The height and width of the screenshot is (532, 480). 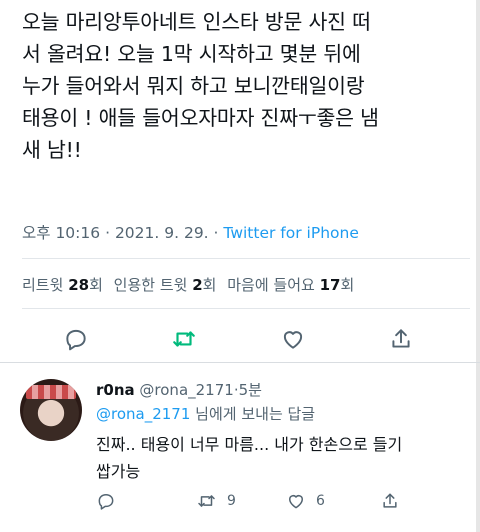 What do you see at coordinates (79, 285) in the screenshot?
I see `retweets-count: 28` at bounding box center [79, 285].